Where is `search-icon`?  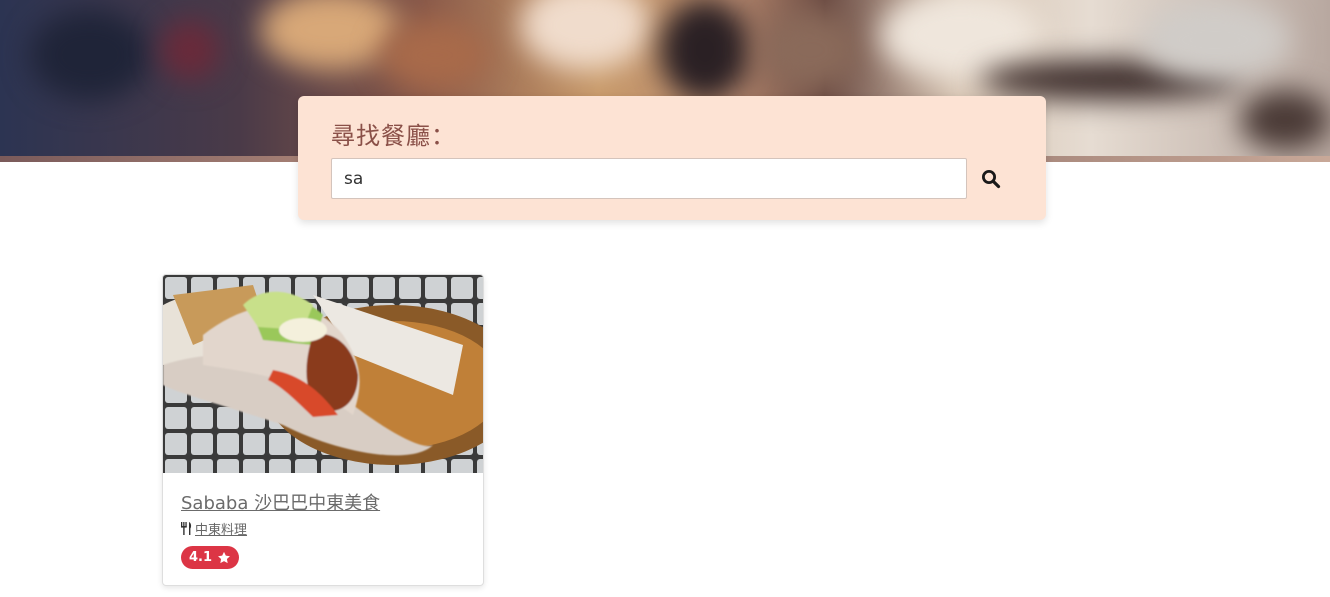 search-icon is located at coordinates (991, 179).